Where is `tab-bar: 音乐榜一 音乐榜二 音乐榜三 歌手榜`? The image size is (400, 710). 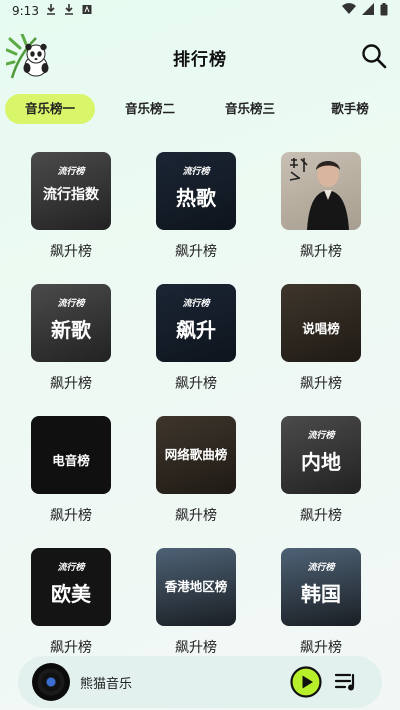 tab-bar: 音乐榜一 音乐榜二 音乐榜三 歌手榜 is located at coordinates (200, 109).